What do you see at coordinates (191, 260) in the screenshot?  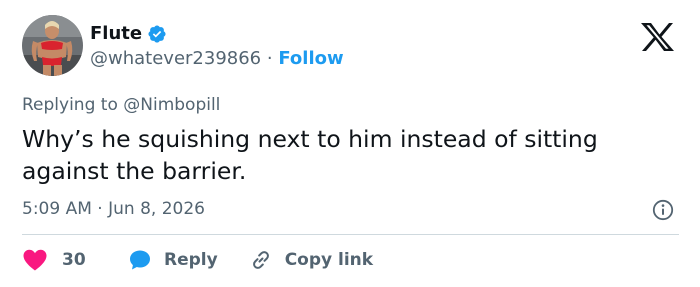 I see `reply-label: Reply` at bounding box center [191, 260].